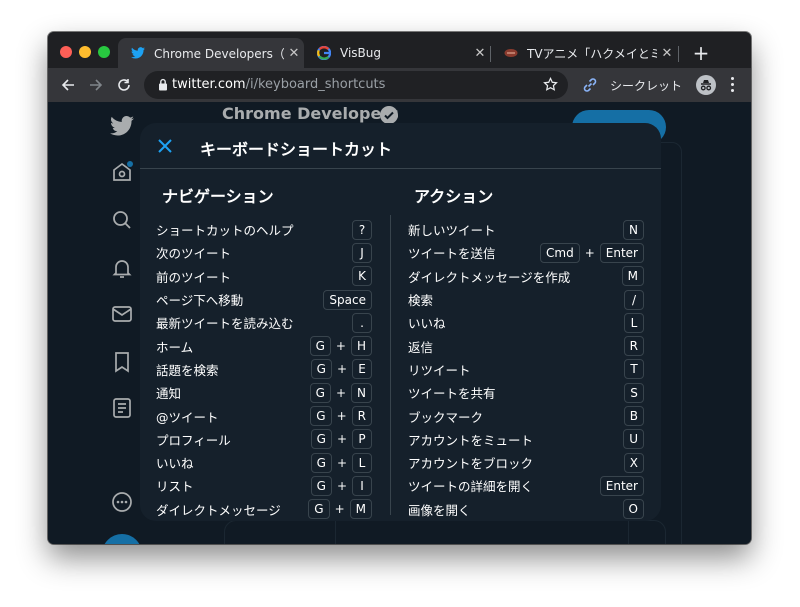 This screenshot has height=607, width=800. Describe the element at coordinates (471, 487) in the screenshot. I see `shortcut-label: ツイートの詳細を開く` at that location.